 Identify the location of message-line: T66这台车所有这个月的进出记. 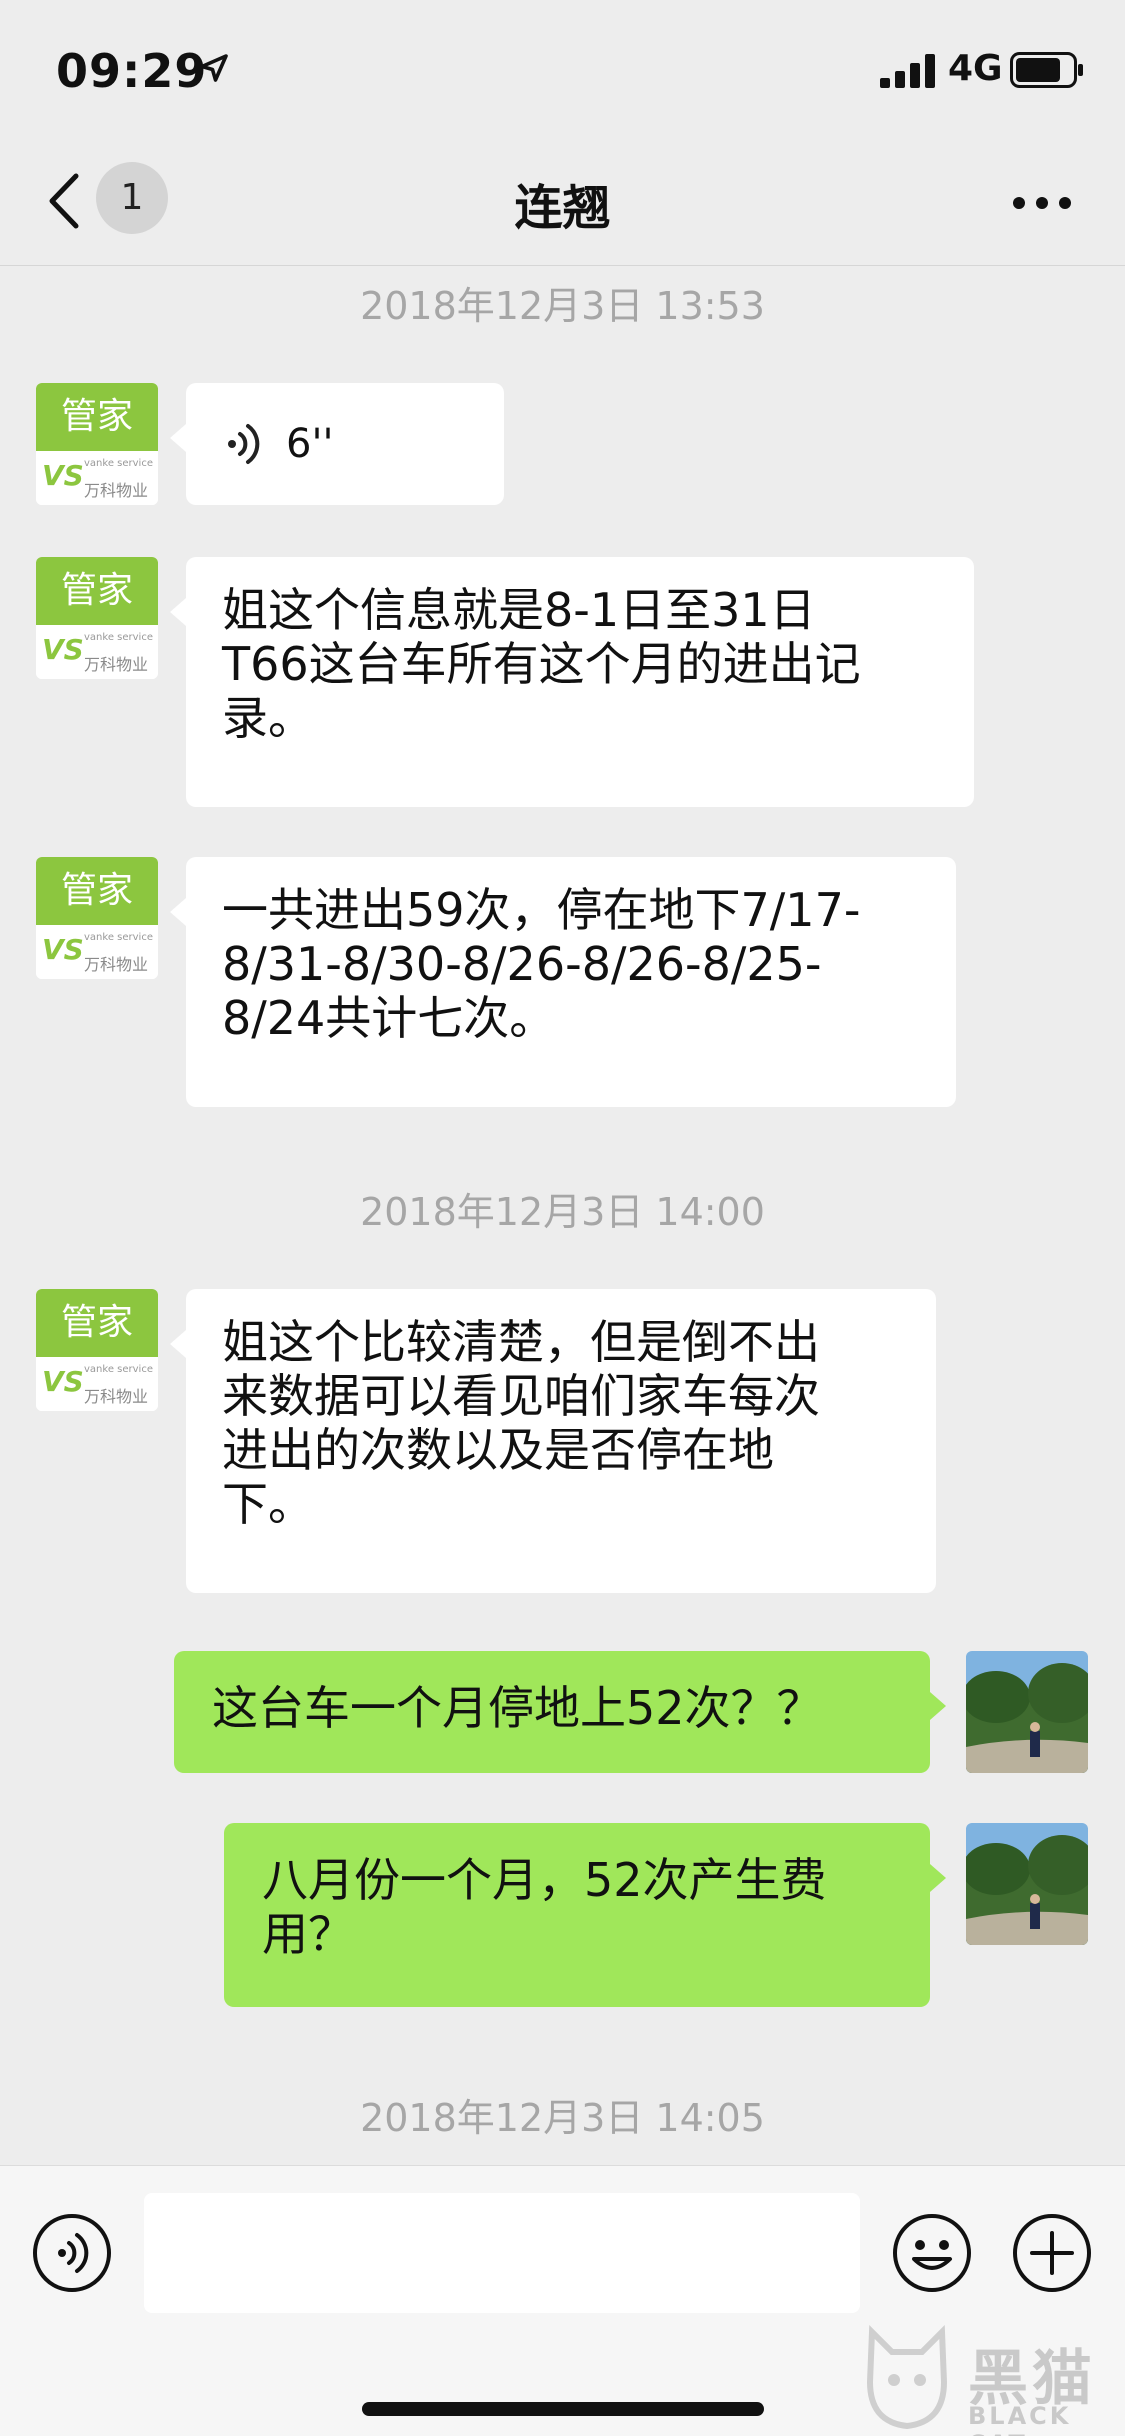
(541, 664).